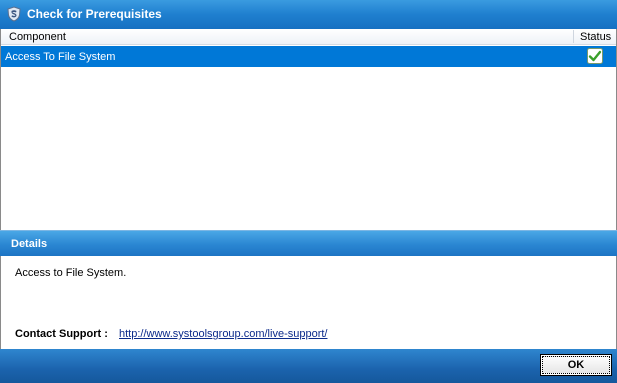 The width and height of the screenshot is (617, 383). What do you see at coordinates (308, 366) in the screenshot?
I see `footer-bar: OK` at bounding box center [308, 366].